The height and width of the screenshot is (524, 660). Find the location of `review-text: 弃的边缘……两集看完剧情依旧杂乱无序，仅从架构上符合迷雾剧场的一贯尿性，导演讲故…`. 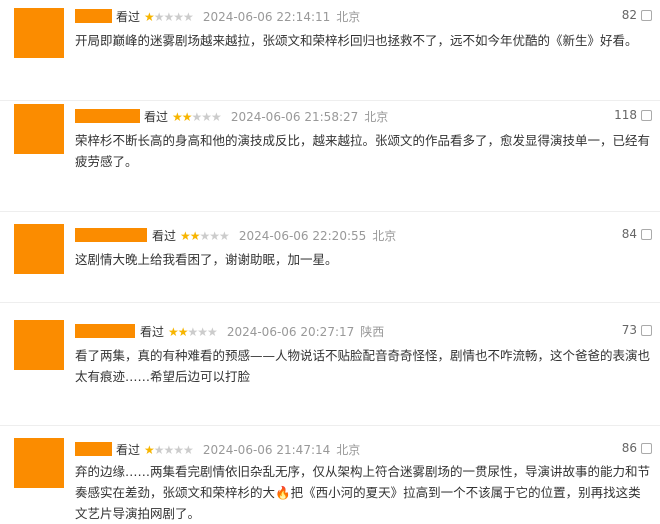

review-text: 弃的边缘……两集看完剧情依旧杂乱无序，仅从架构上符合迷雾剧场的一贯尿性，导演讲故… is located at coordinates (363, 492).